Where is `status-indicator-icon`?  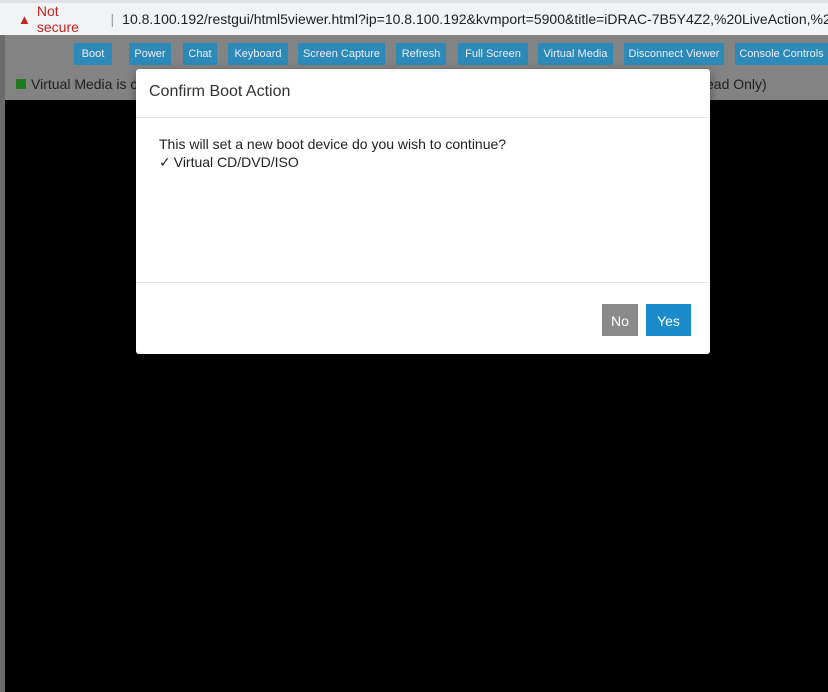 status-indicator-icon is located at coordinates (21, 84).